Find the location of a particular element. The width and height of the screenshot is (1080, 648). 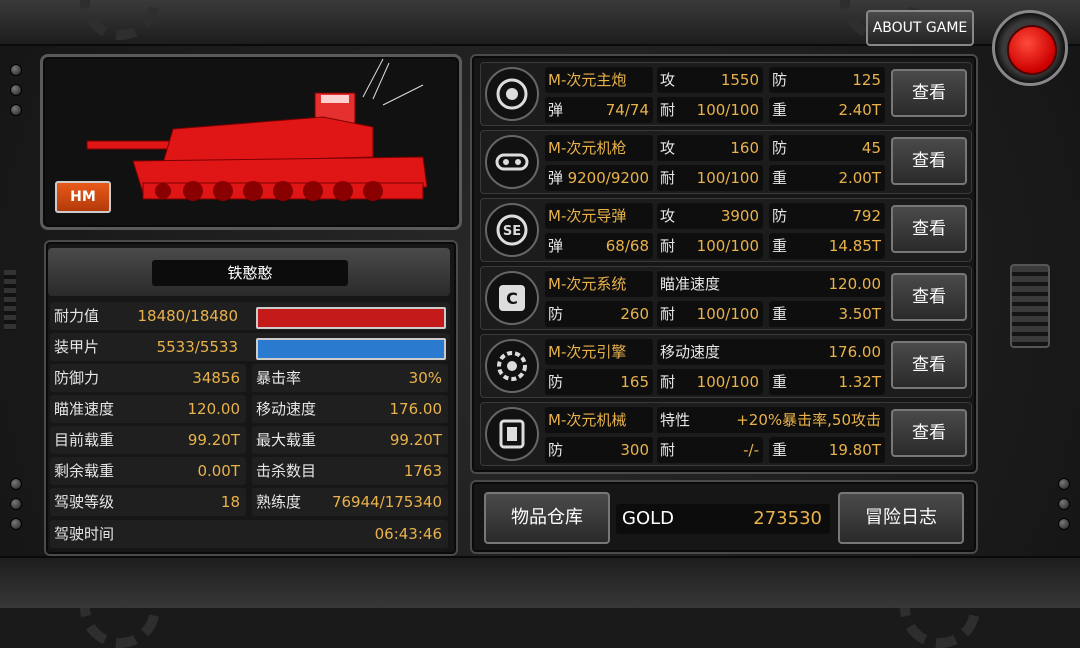

equipment-stat: 重 1.32T is located at coordinates (827, 382).